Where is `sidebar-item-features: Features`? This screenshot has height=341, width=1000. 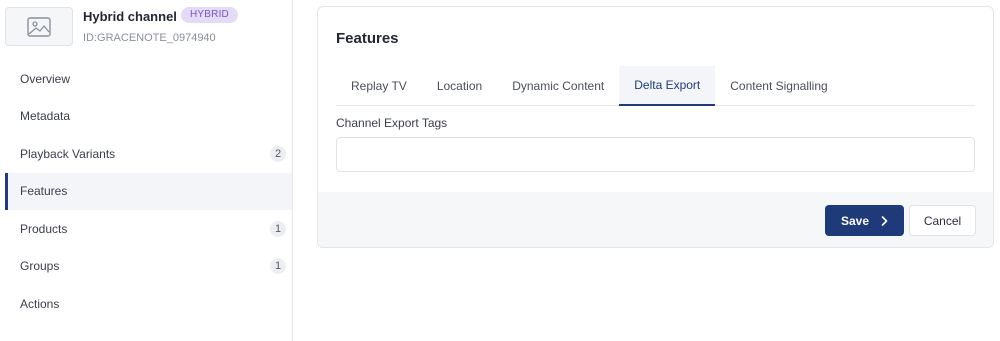 sidebar-item-features: Features is located at coordinates (148, 191).